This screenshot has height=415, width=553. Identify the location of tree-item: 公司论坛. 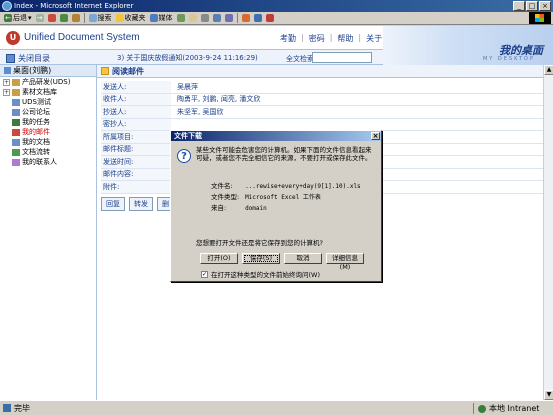
(48, 112).